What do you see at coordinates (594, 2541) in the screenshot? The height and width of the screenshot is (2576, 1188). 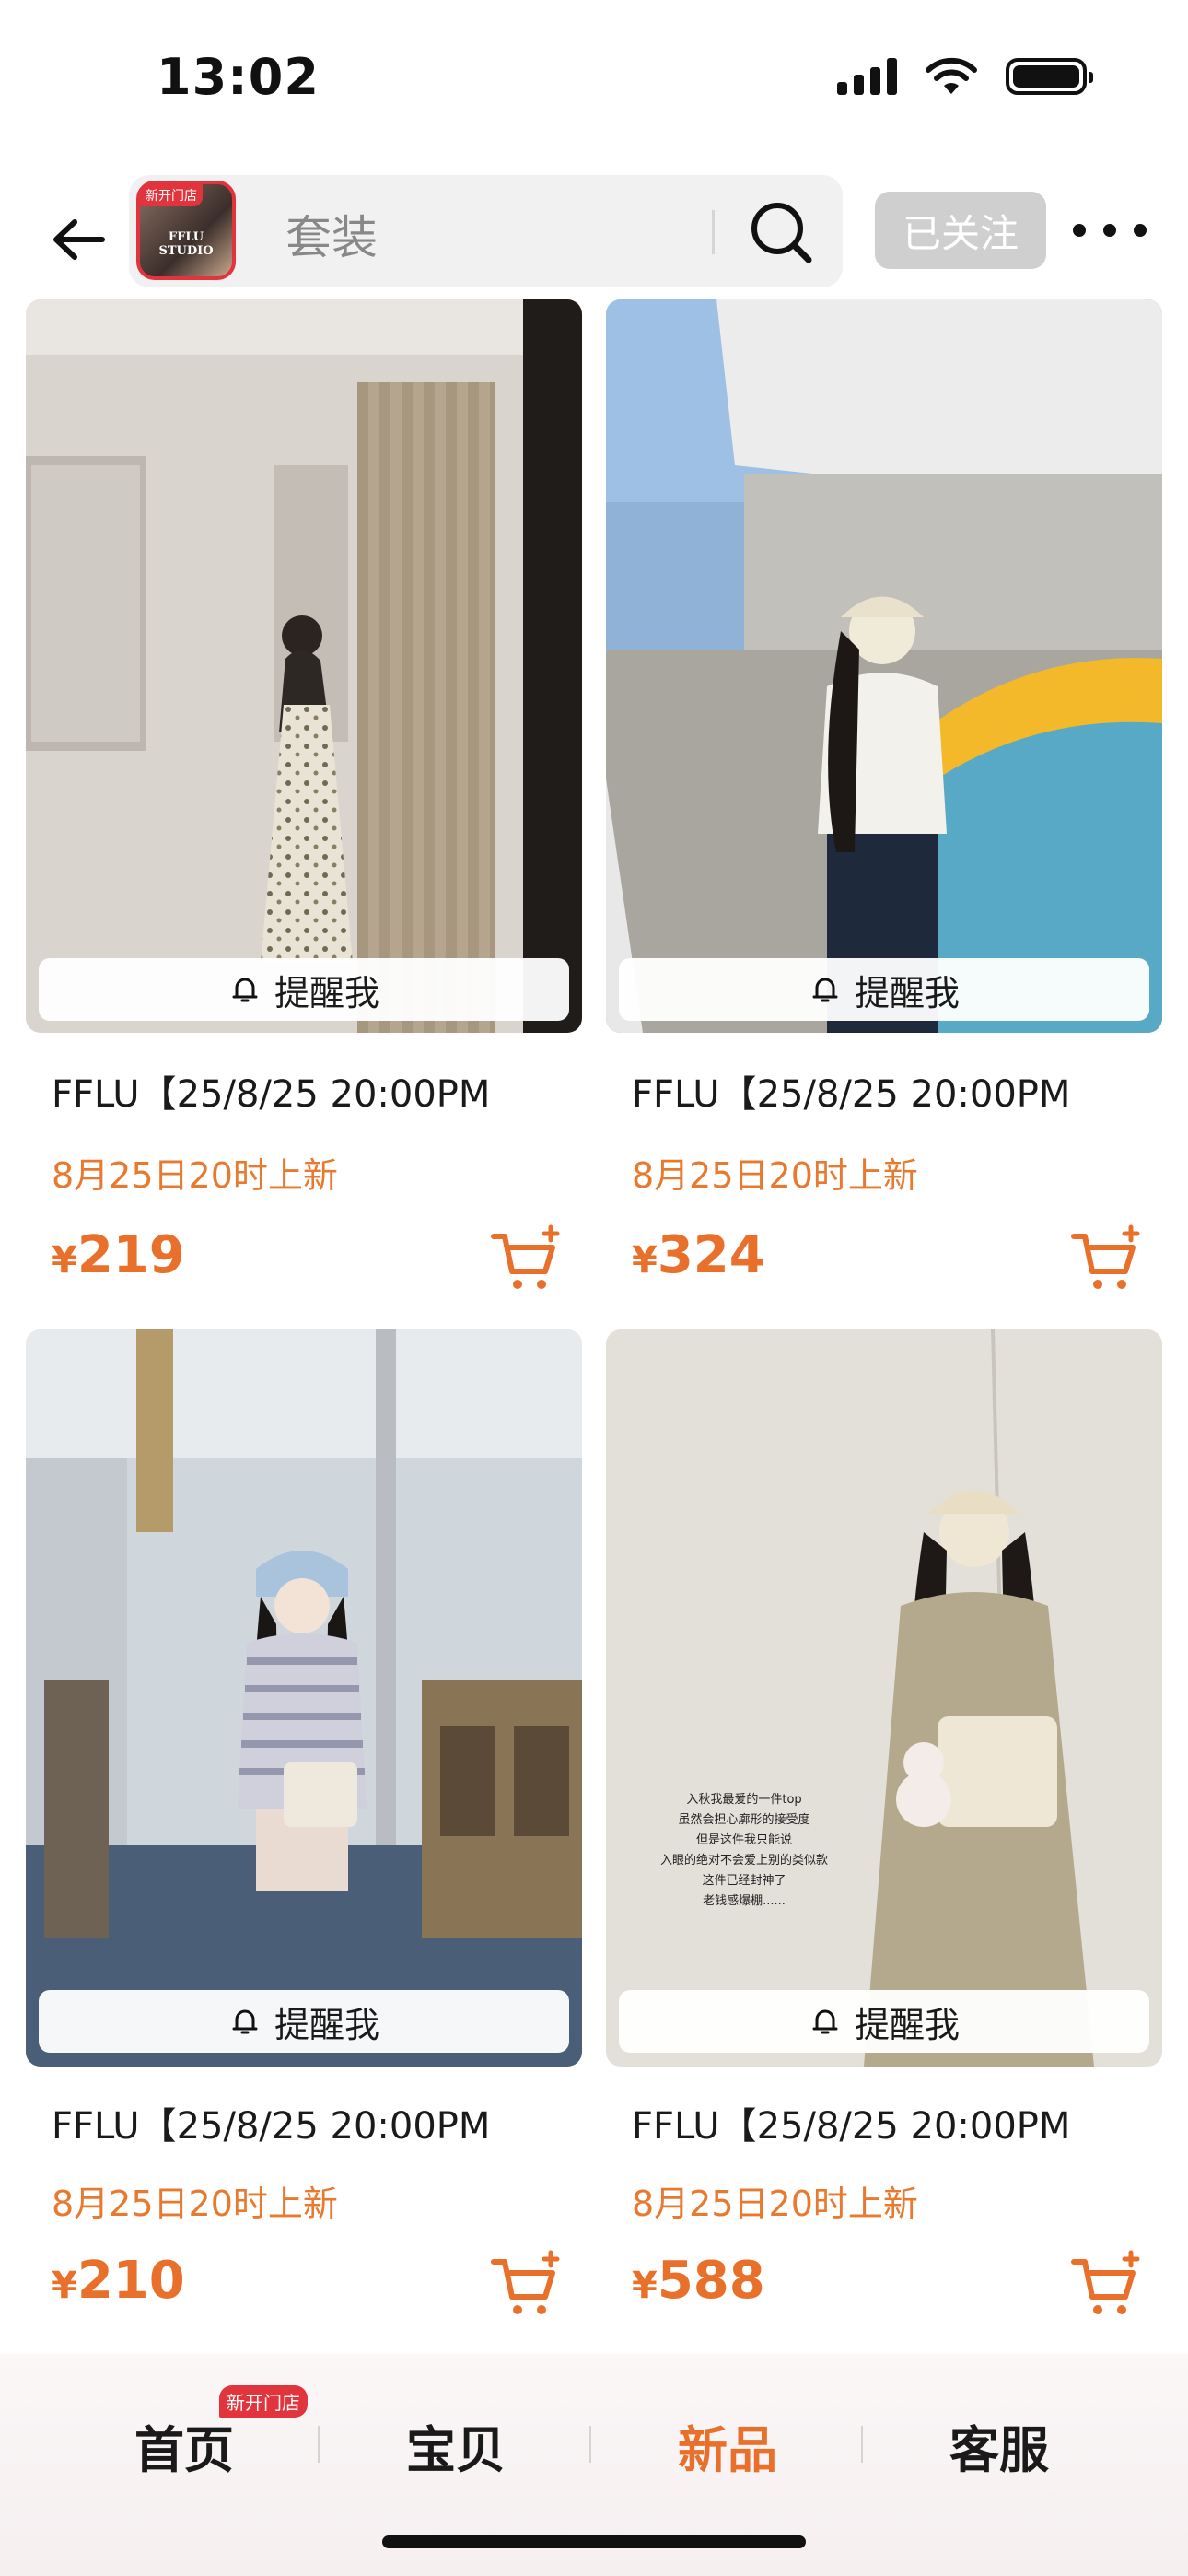 I see `home-indicator` at bounding box center [594, 2541].